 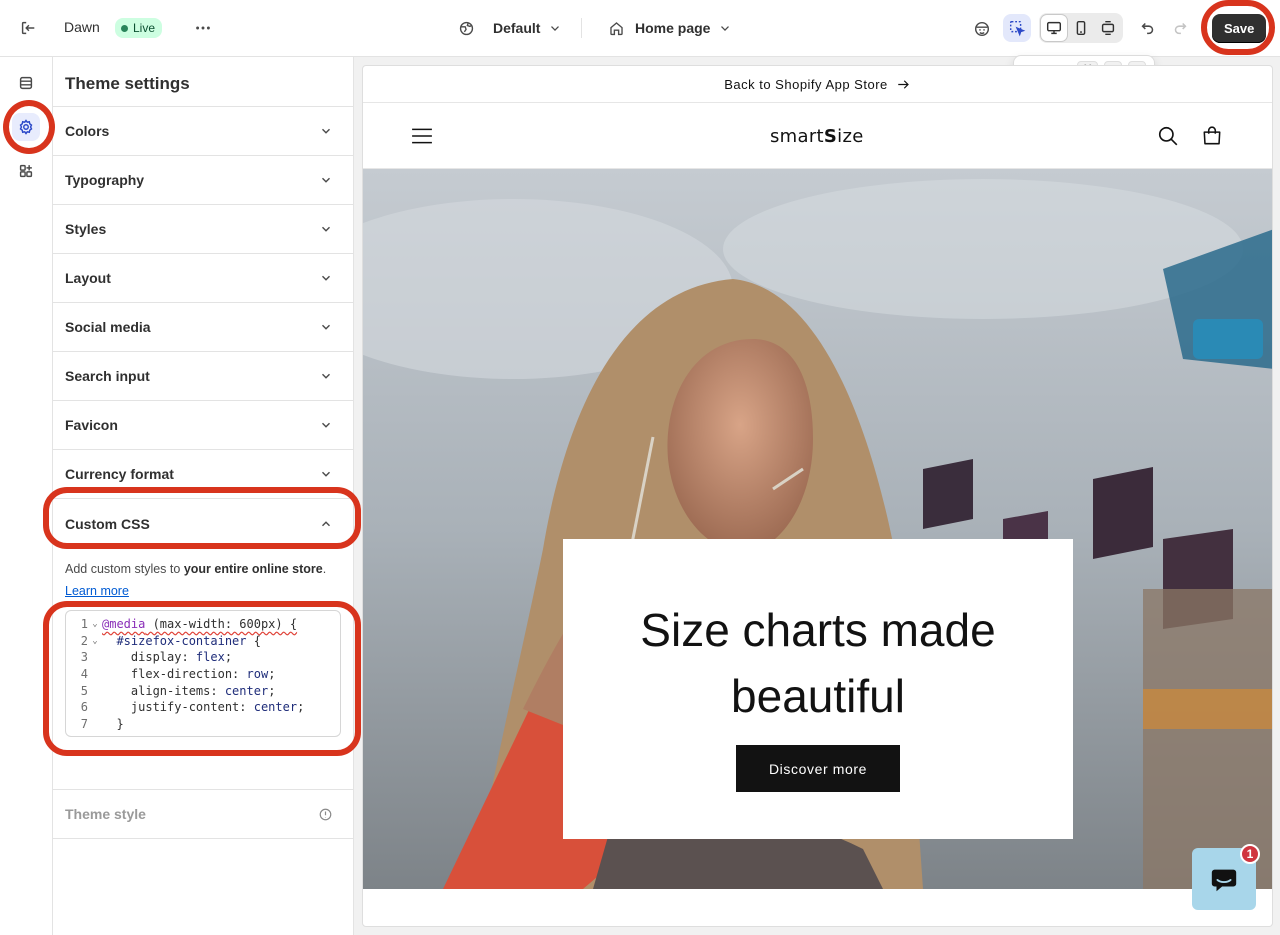 What do you see at coordinates (149, 657) in the screenshot?
I see `code-token: display:` at bounding box center [149, 657].